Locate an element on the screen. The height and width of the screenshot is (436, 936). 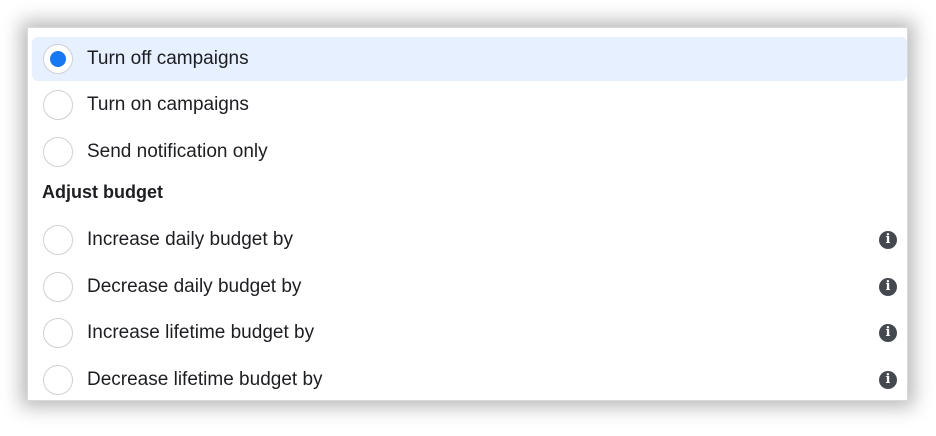
option-label: Decrease lifetime budget by is located at coordinates (205, 379).